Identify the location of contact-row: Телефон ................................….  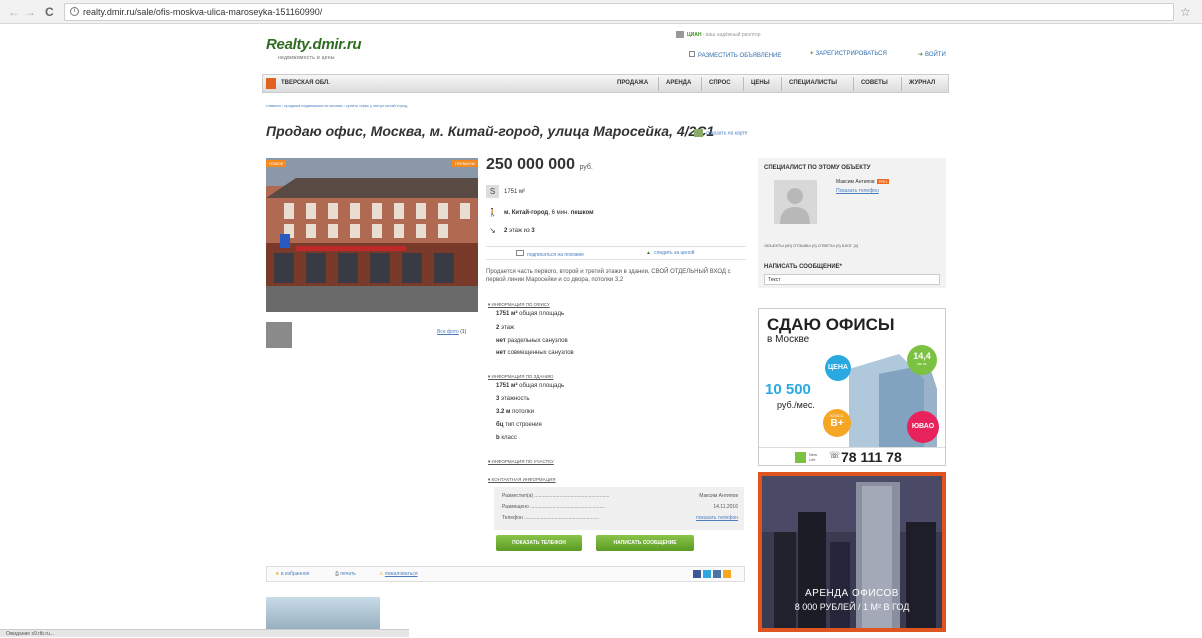
(620, 518).